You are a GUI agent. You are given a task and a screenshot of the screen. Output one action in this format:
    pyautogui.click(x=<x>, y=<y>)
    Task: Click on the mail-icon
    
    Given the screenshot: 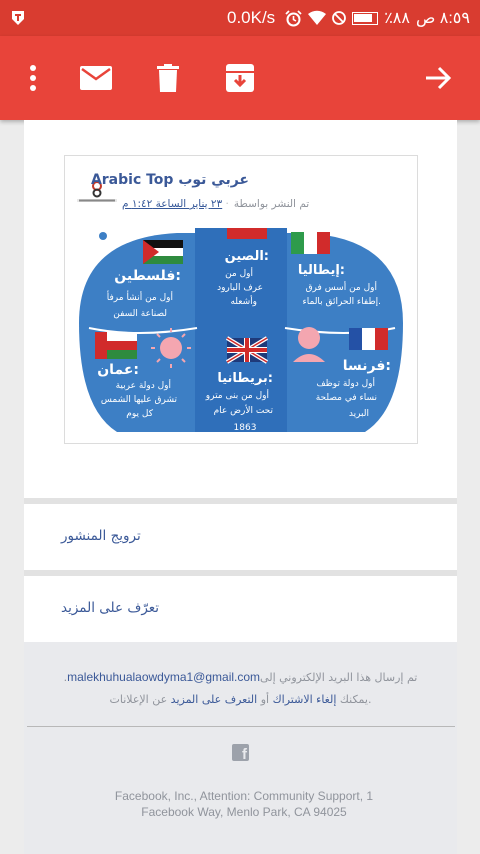 What is the action you would take?
    pyautogui.click(x=96, y=78)
    